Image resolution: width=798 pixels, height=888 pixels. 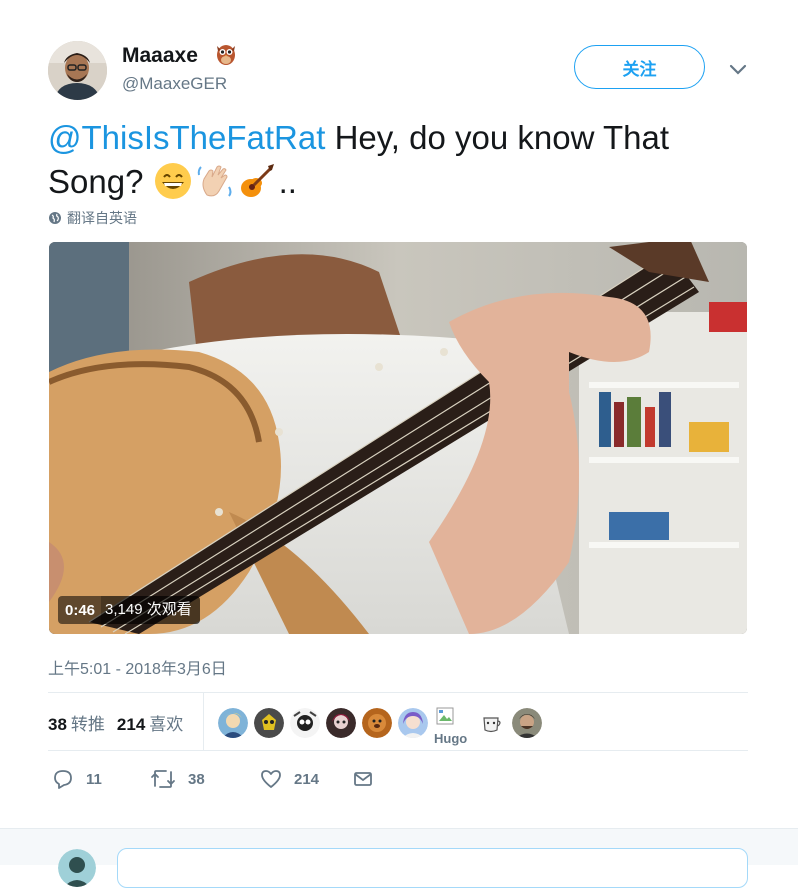 I want to click on hugo-label: Hugo, so click(x=451, y=738).